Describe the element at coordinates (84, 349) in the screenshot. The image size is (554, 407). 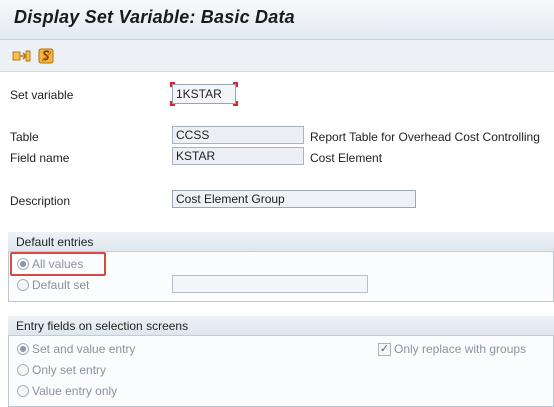
I see `set-and-value-entry-label: Set and value entry` at that location.